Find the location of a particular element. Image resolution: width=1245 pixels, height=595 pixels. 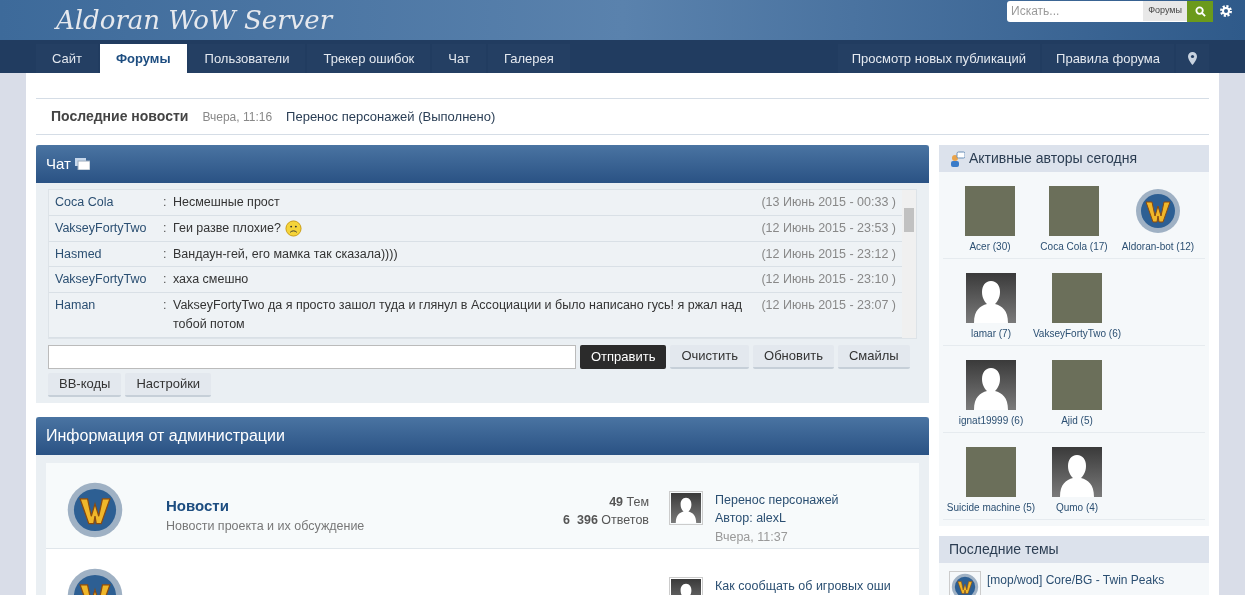

chat-action-button: Смайлы is located at coordinates (873, 356).